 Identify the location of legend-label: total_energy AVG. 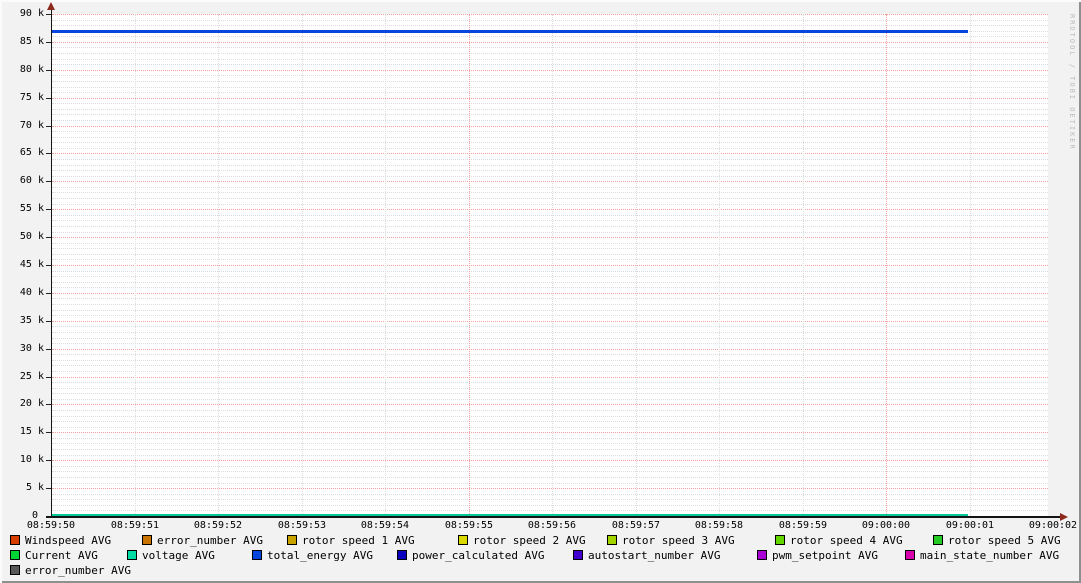
(320, 555).